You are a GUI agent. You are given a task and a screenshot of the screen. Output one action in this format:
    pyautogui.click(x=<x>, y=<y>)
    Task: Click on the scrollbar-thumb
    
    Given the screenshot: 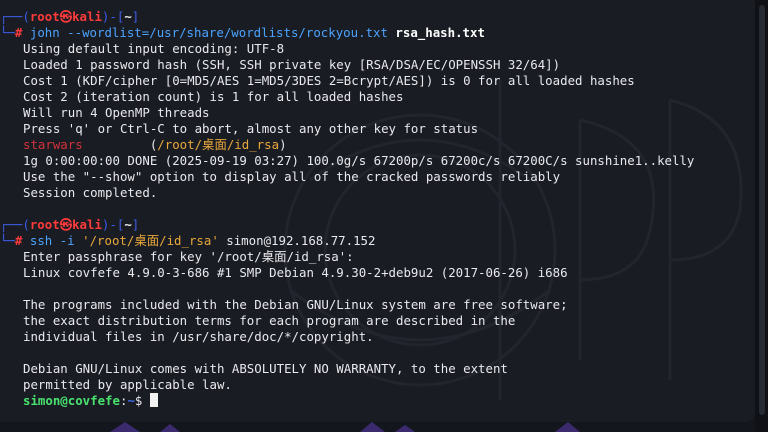 What is the action you would take?
    pyautogui.click(x=762, y=210)
    